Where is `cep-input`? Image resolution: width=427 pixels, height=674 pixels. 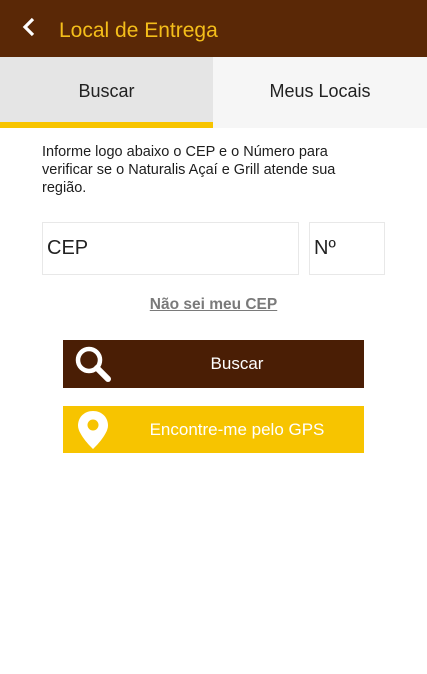 cep-input is located at coordinates (170, 248).